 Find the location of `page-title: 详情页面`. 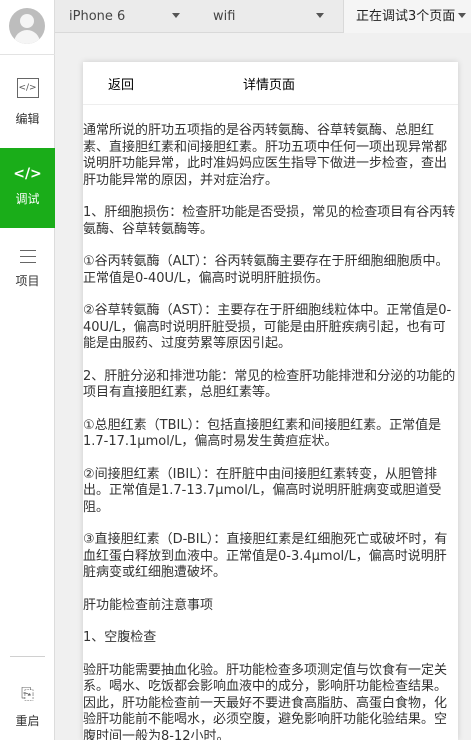

page-title: 详情页面 is located at coordinates (269, 85).